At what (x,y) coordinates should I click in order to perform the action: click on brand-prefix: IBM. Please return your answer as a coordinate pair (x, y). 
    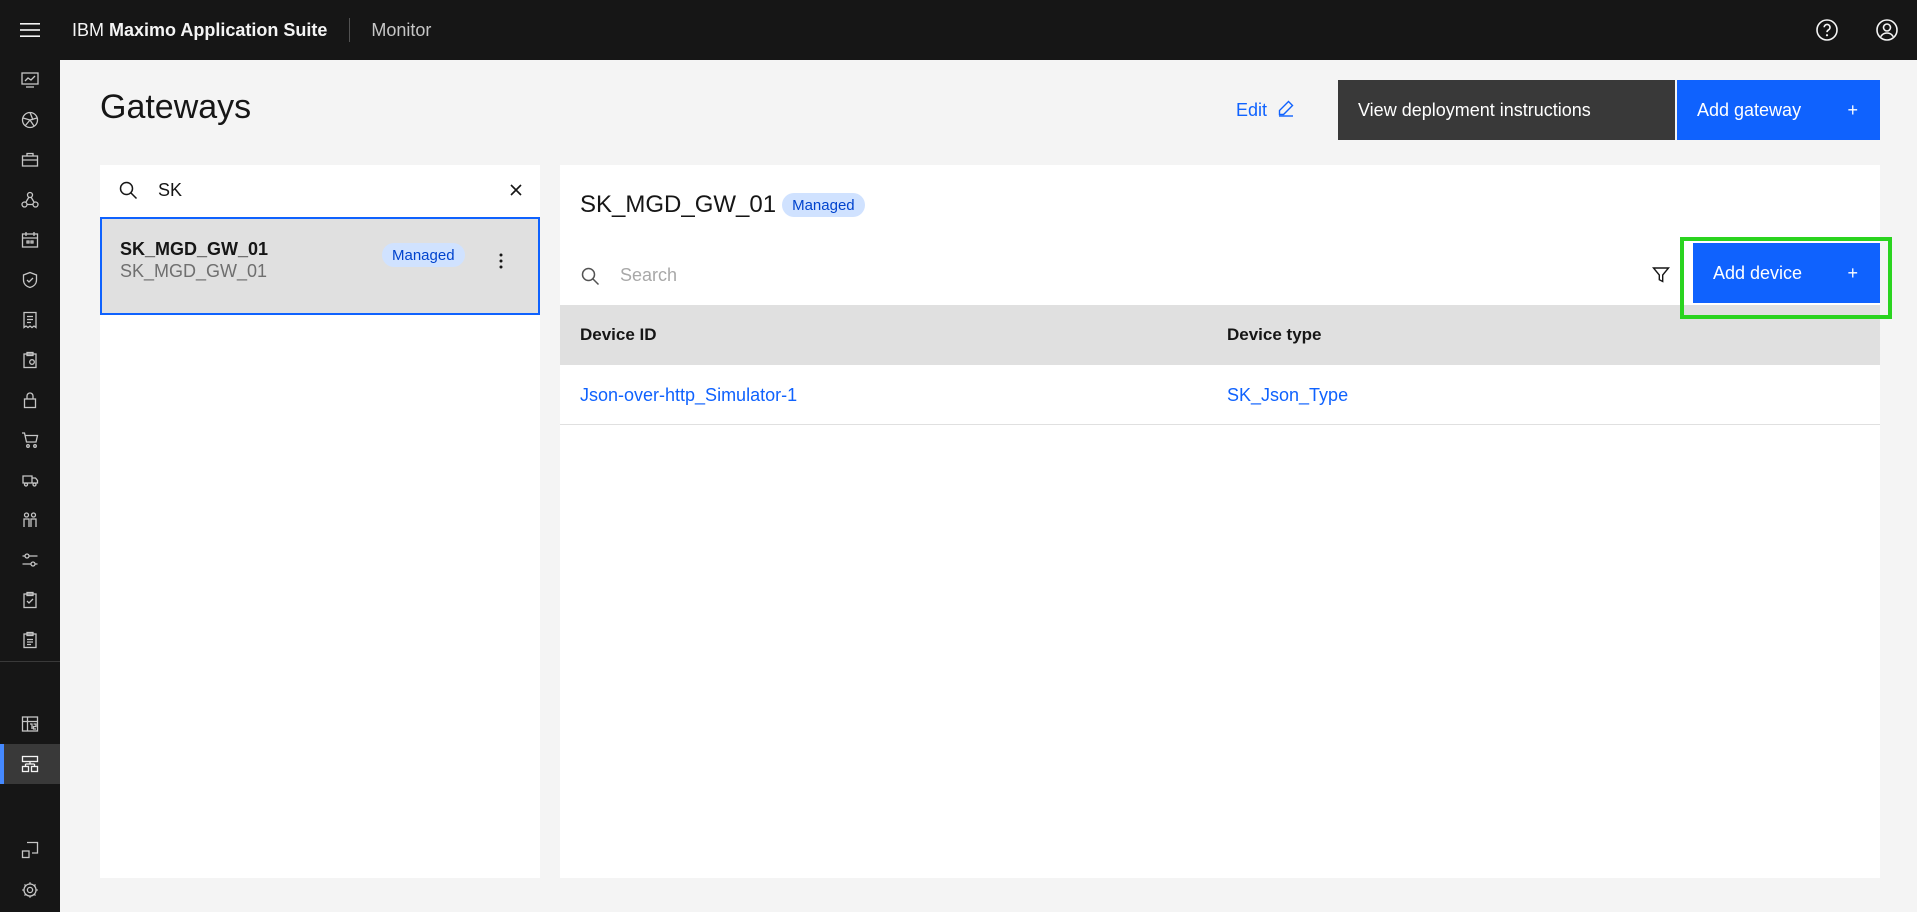
    Looking at the image, I should click on (88, 29).